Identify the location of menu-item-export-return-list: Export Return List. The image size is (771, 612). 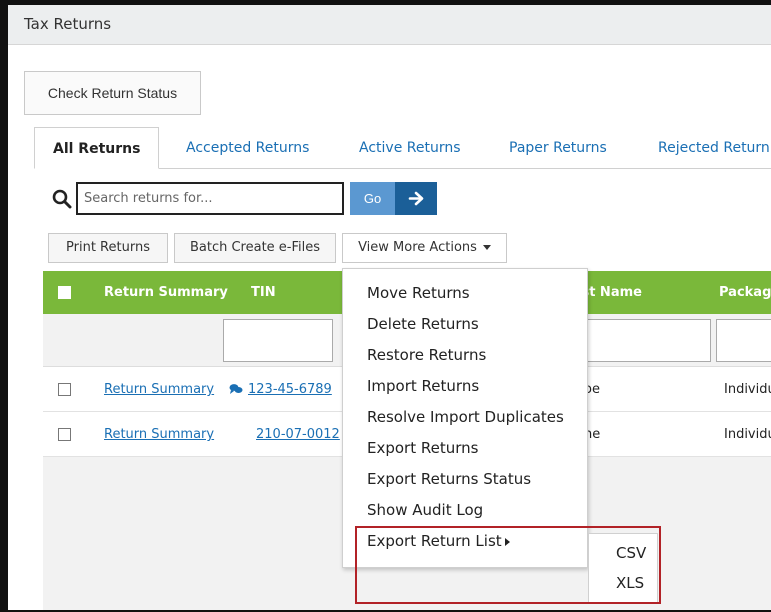
(438, 541).